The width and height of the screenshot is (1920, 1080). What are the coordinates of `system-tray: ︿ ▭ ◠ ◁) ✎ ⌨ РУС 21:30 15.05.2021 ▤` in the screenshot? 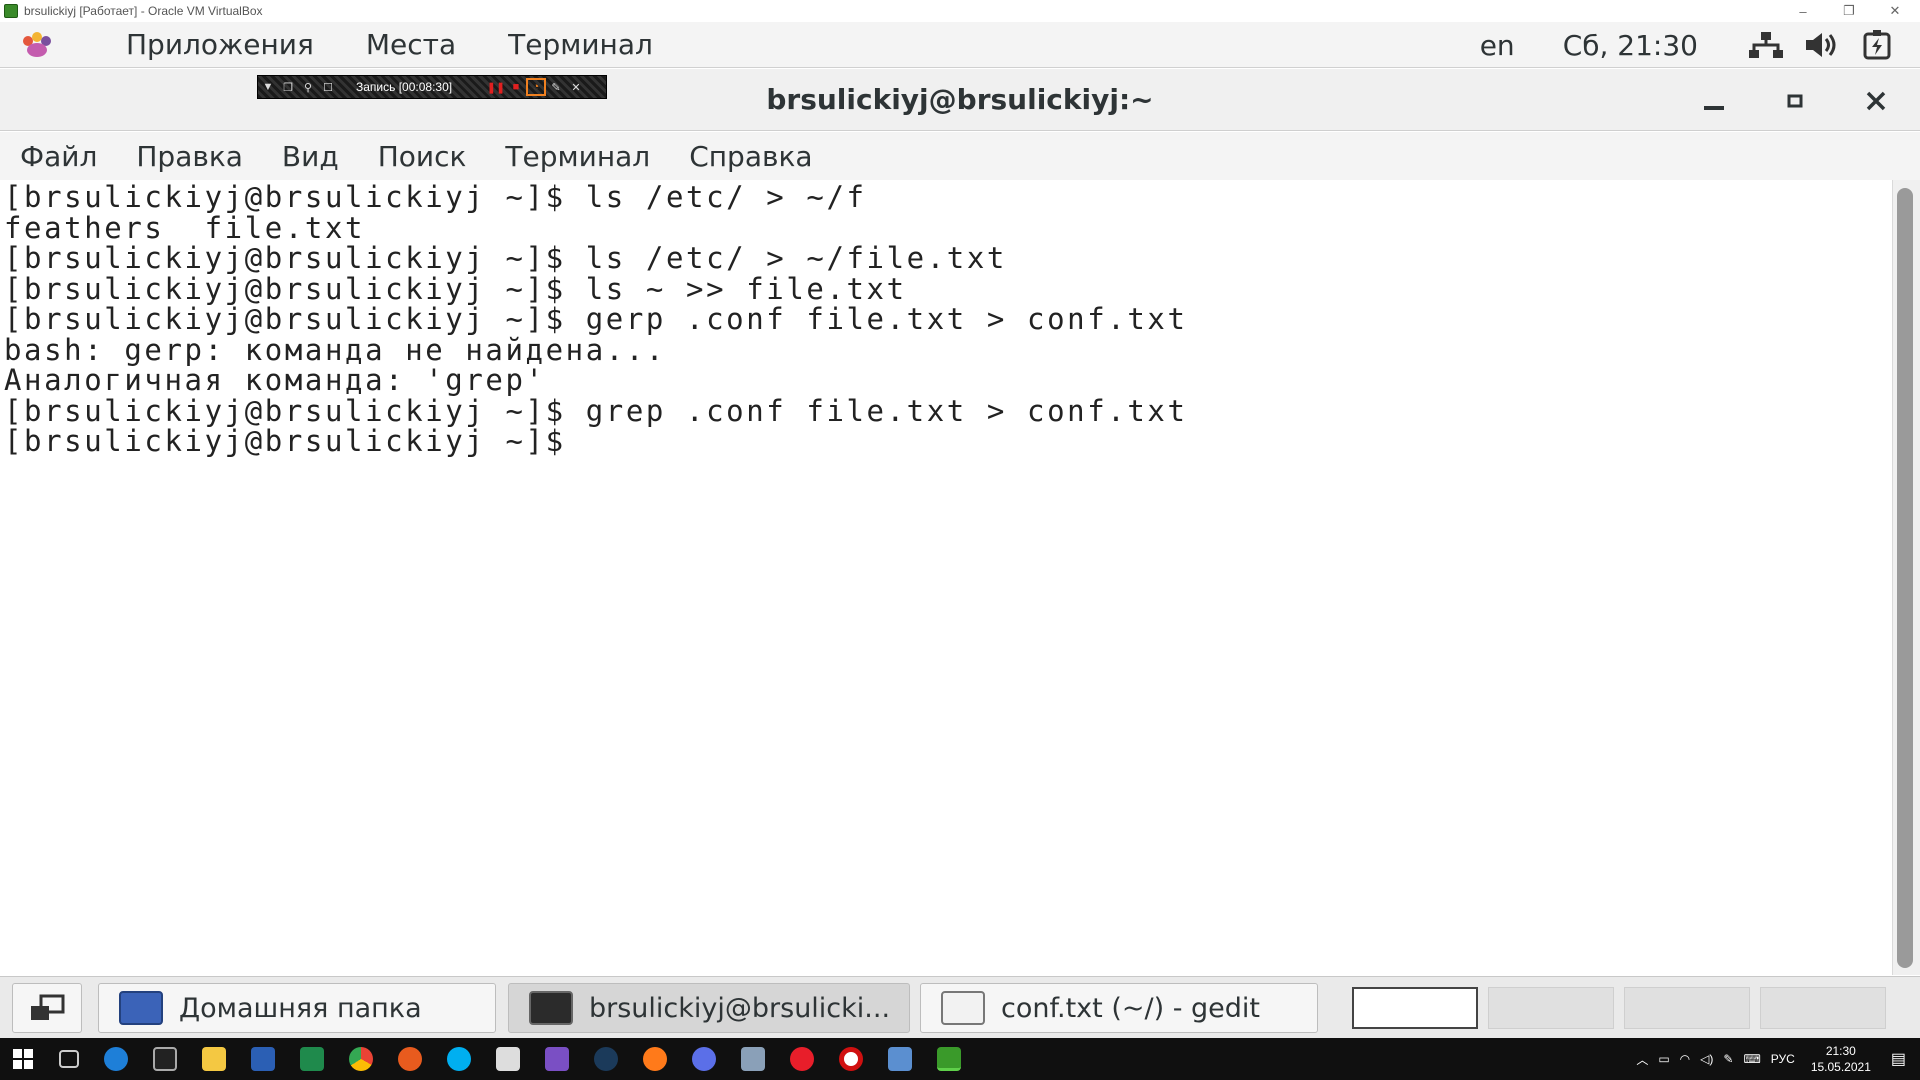 It's located at (1778, 1059).